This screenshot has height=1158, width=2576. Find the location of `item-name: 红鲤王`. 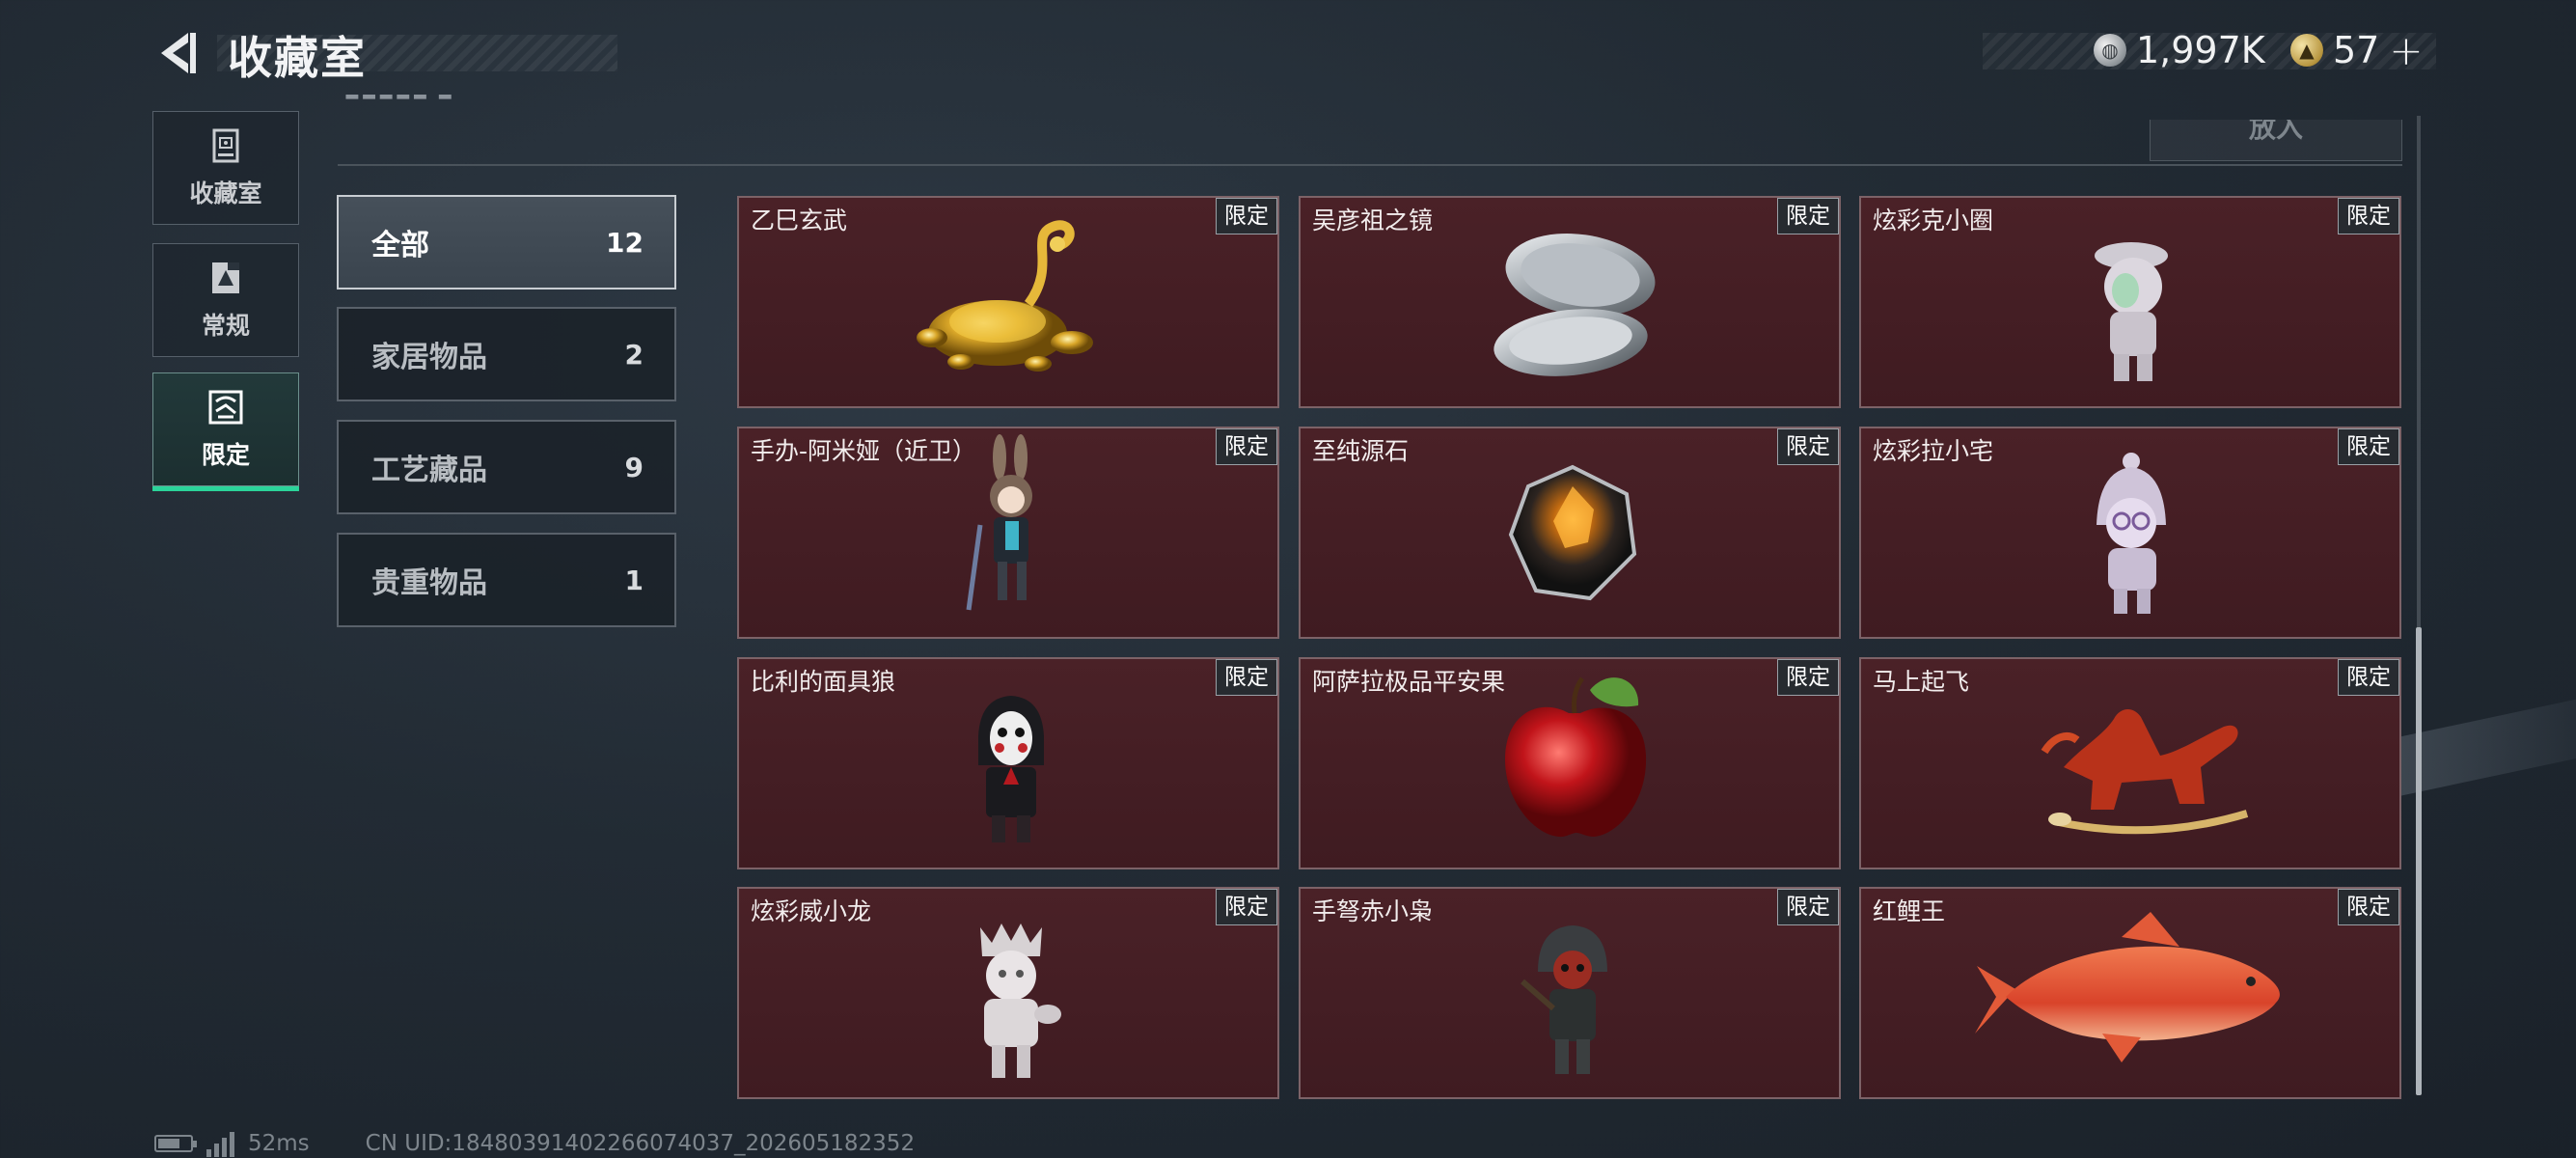

item-name: 红鲤王 is located at coordinates (1909, 911).